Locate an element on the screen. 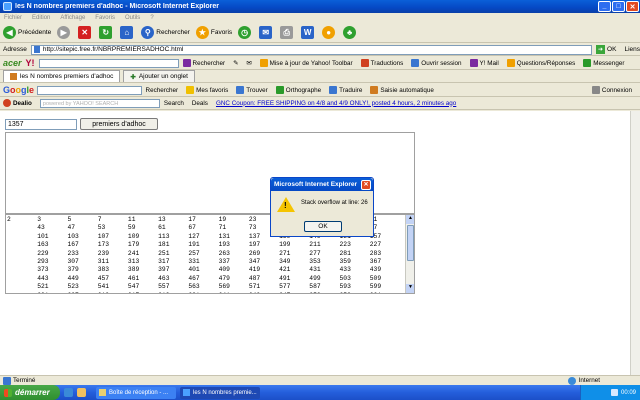 This screenshot has height=400, width=640. yahoo-messenger-button: Messenger is located at coordinates (603, 63).